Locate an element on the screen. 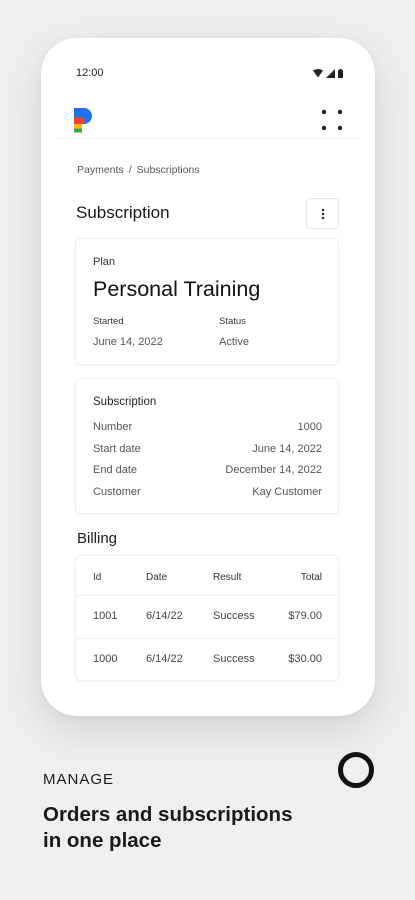  plan-label: Plan is located at coordinates (104, 262).